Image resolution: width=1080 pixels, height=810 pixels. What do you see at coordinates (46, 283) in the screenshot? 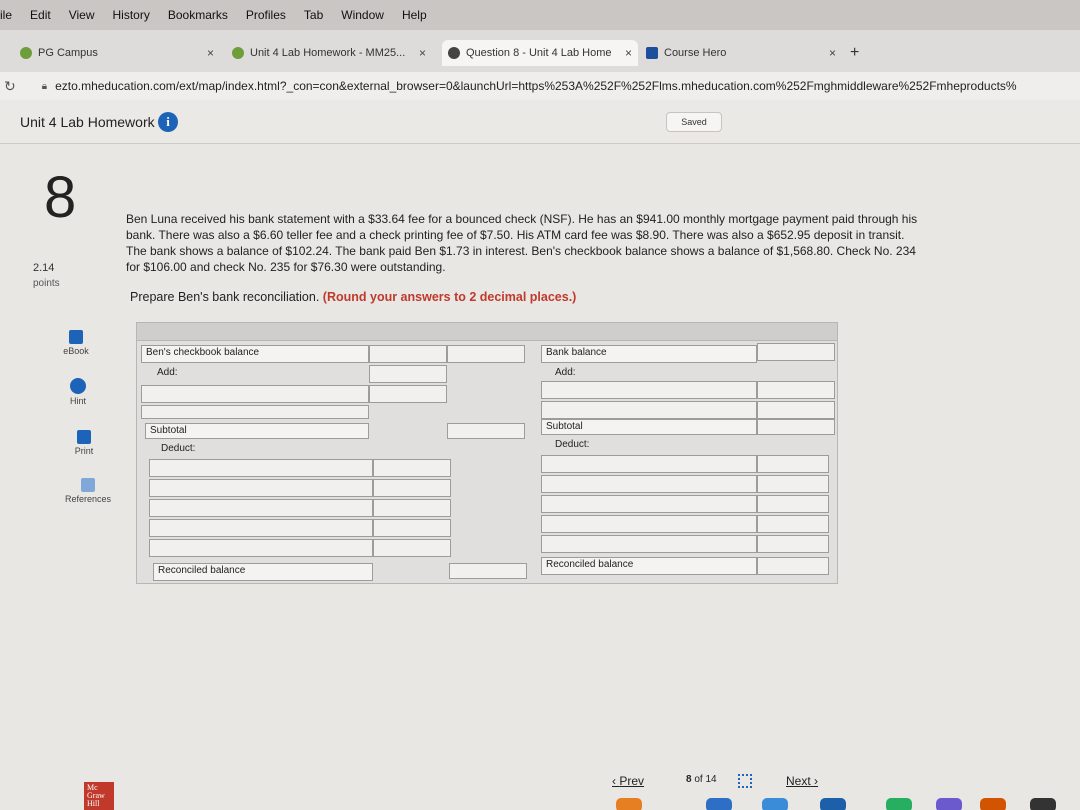
I see `points-label: points` at bounding box center [46, 283].